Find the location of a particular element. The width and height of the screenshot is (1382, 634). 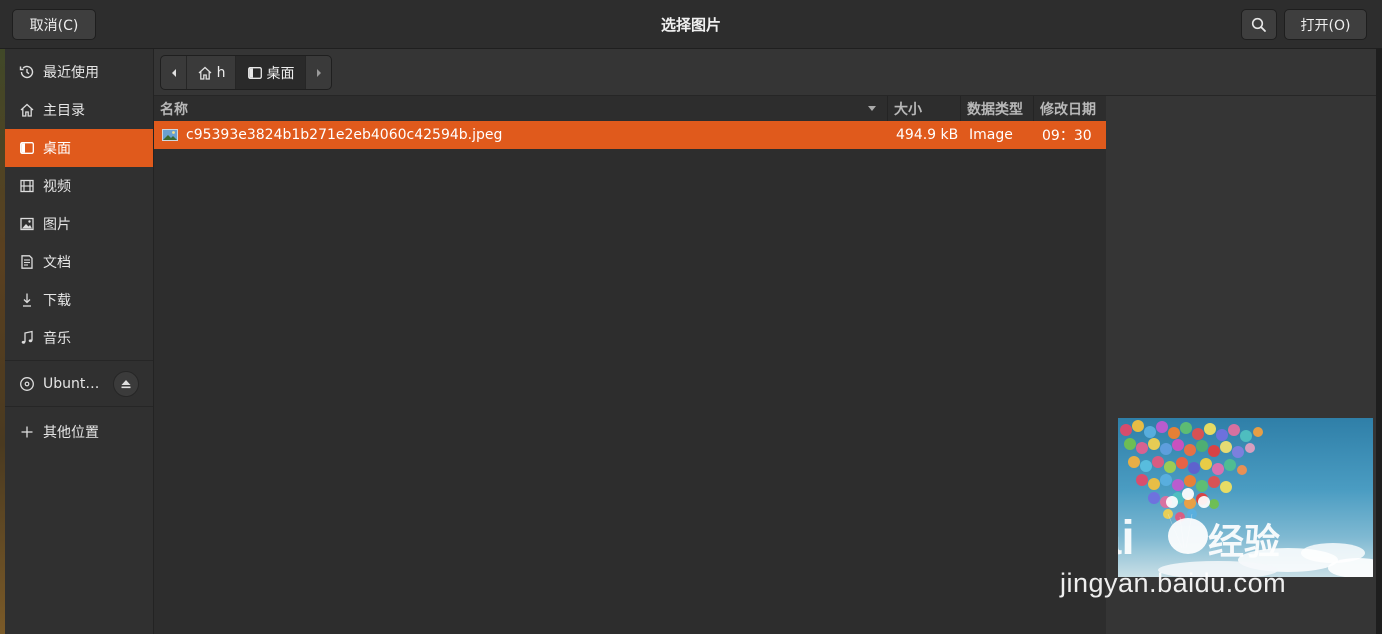

sidebar-item-home: 主目录 is located at coordinates (79, 110).